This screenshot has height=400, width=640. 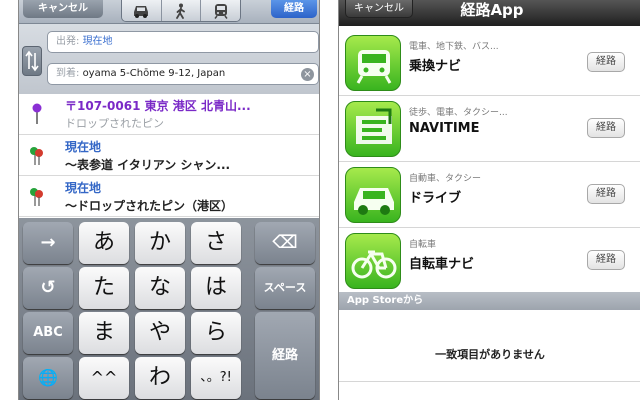 What do you see at coordinates (442, 264) in the screenshot?
I see `app-name: 自転車ナビ` at bounding box center [442, 264].